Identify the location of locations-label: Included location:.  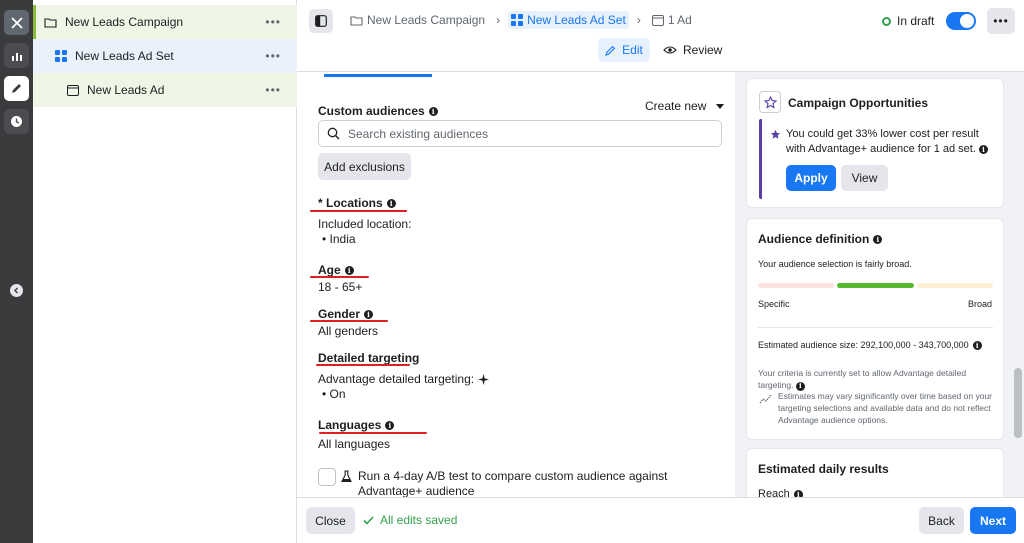
(365, 224).